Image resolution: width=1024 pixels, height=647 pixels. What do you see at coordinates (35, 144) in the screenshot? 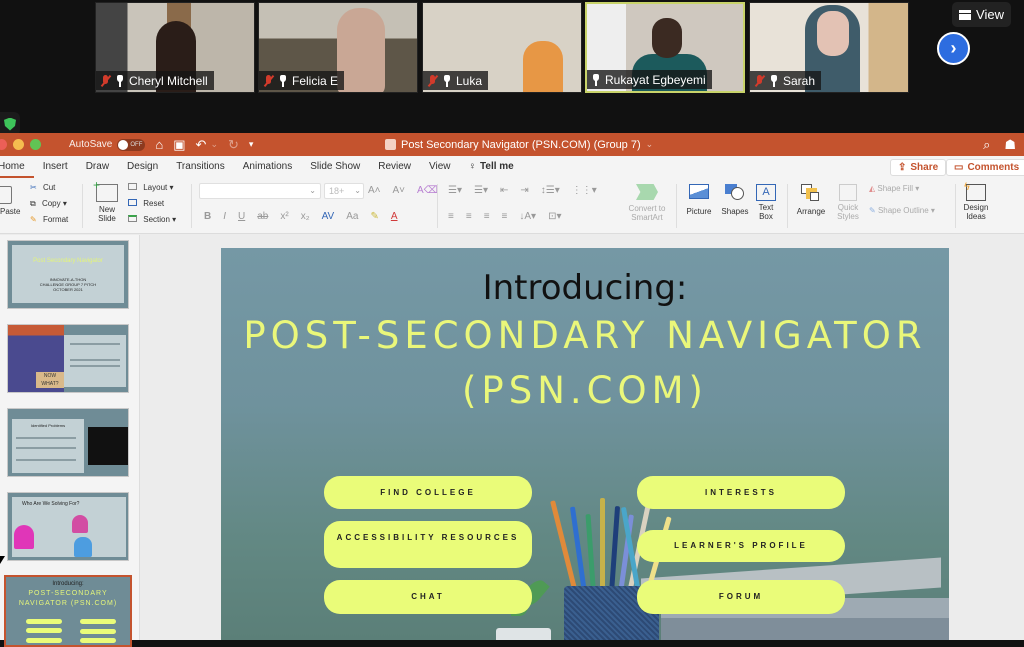
I see `maximize-window-button` at bounding box center [35, 144].